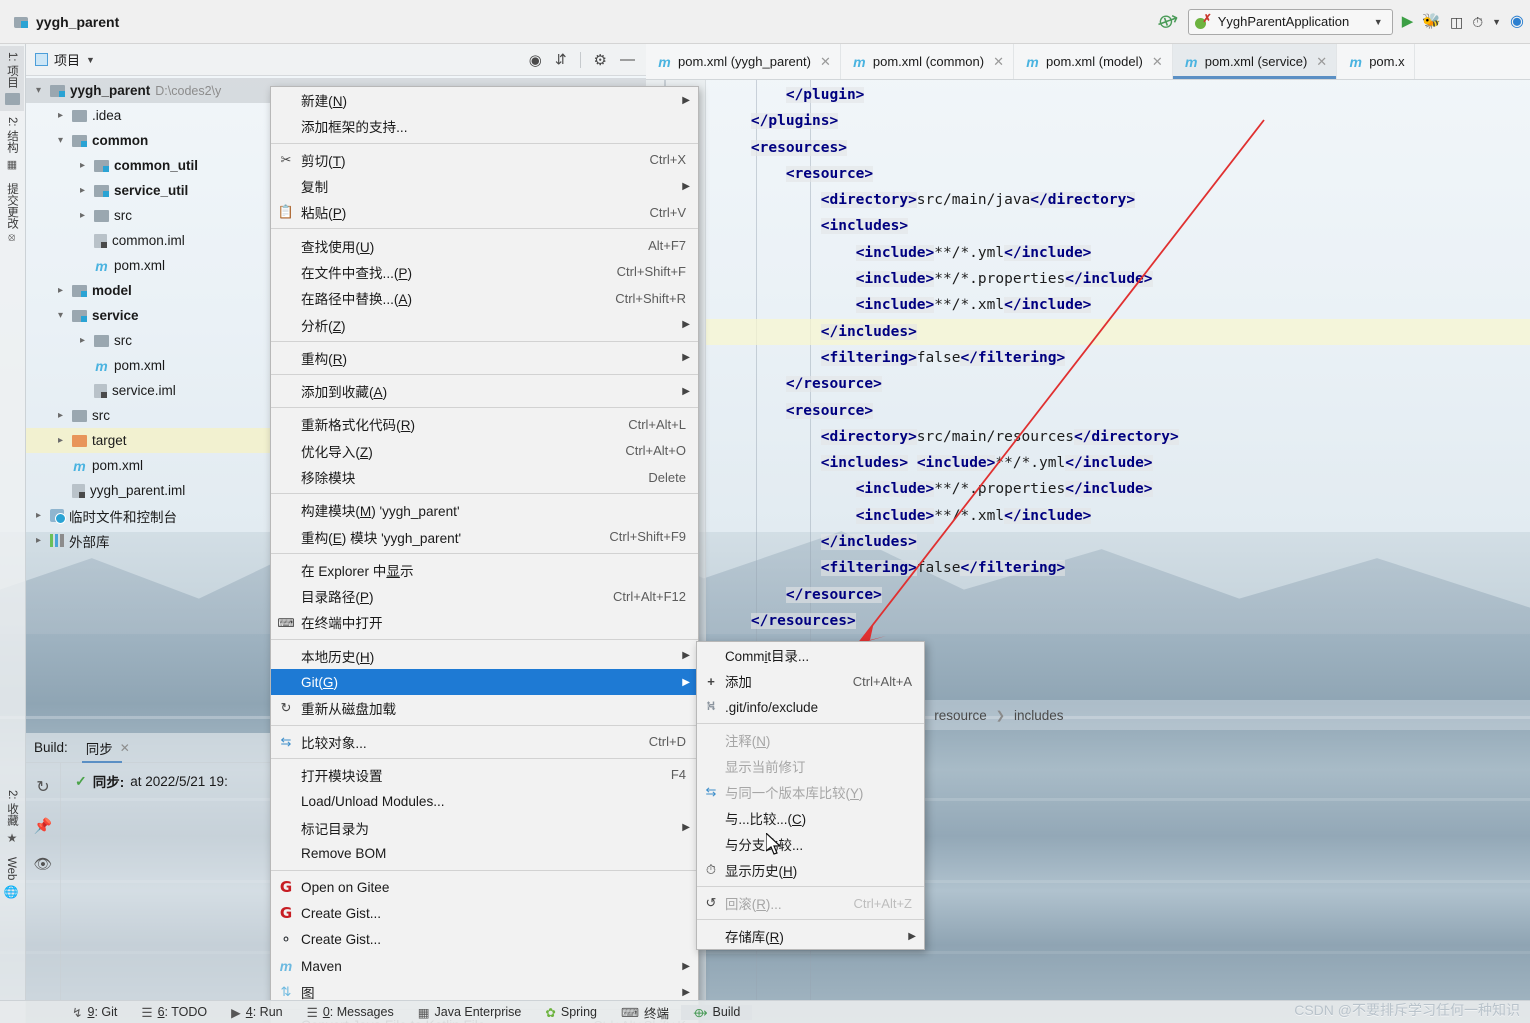 The width and height of the screenshot is (1530, 1023). Describe the element at coordinates (484, 358) in the screenshot. I see `context-menu-item: 重构(R) ▶` at that location.